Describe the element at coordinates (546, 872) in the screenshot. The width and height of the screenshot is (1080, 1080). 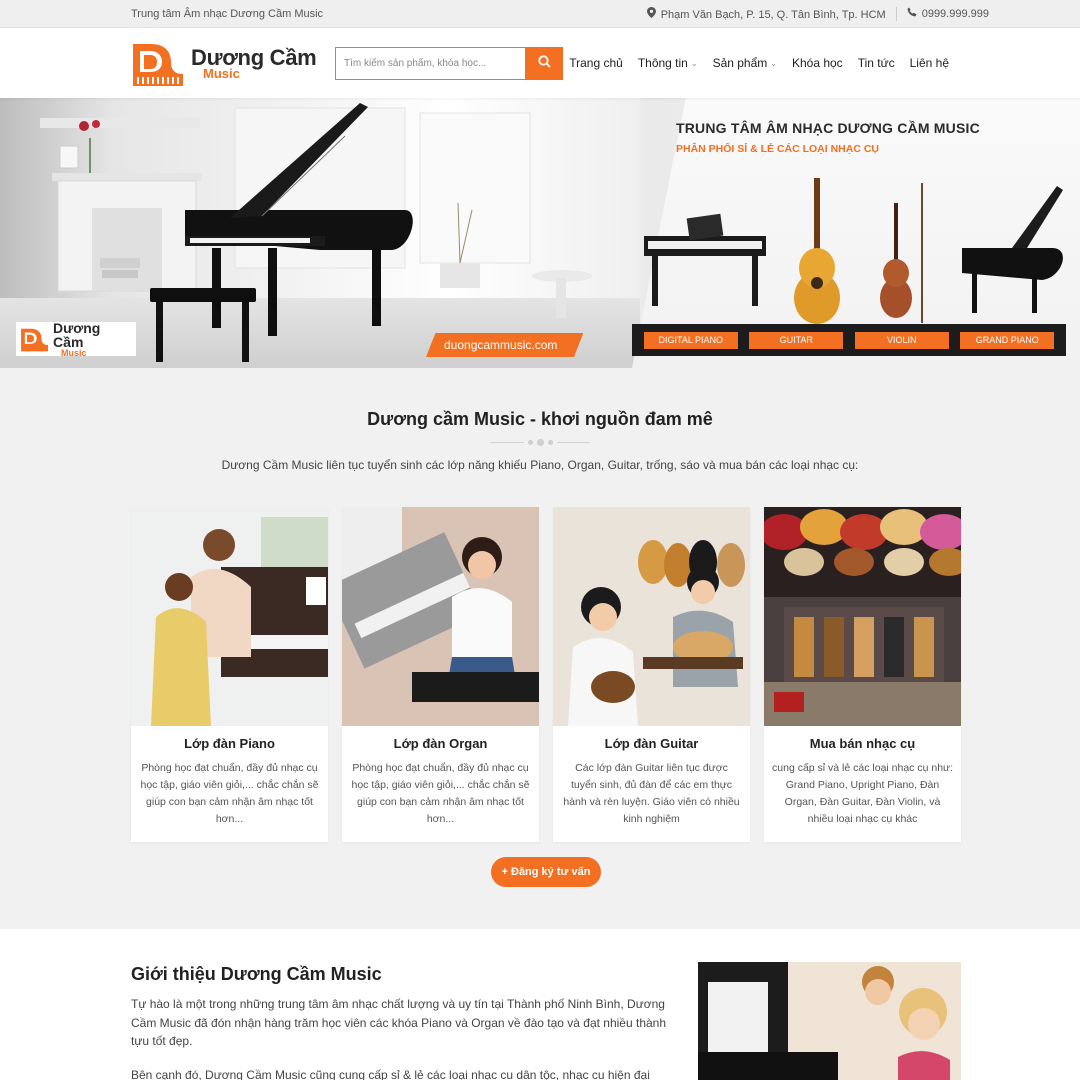
I see `register-consult-button: + Đăng ký tư vấn` at that location.